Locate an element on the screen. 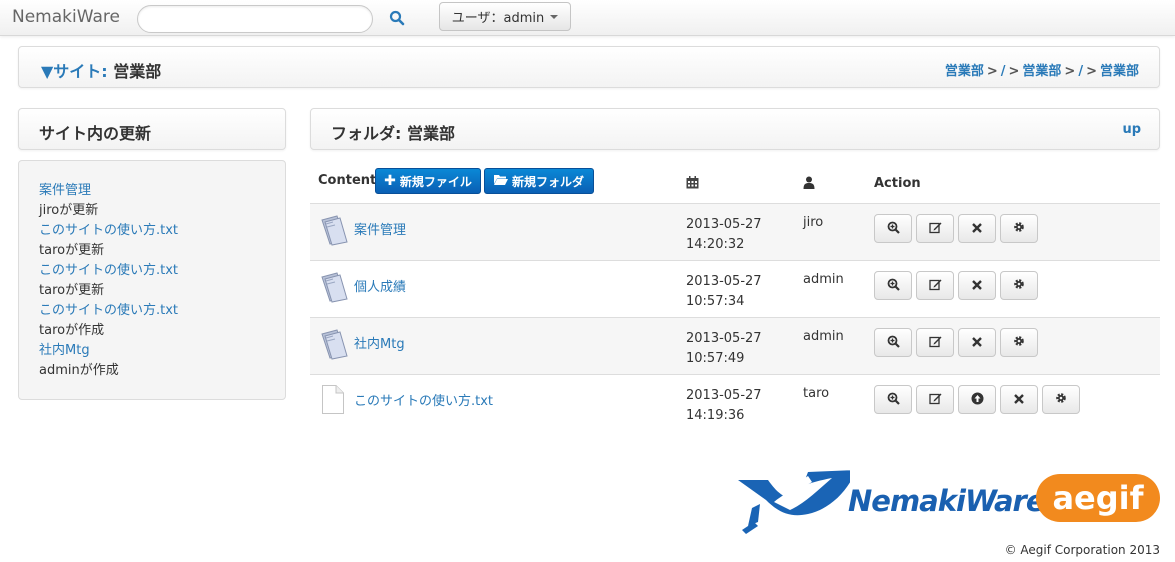 This screenshot has height=562, width=1175. breadcrumb: 営業部 > / > 営業部 > / > 営業部 is located at coordinates (1042, 69).